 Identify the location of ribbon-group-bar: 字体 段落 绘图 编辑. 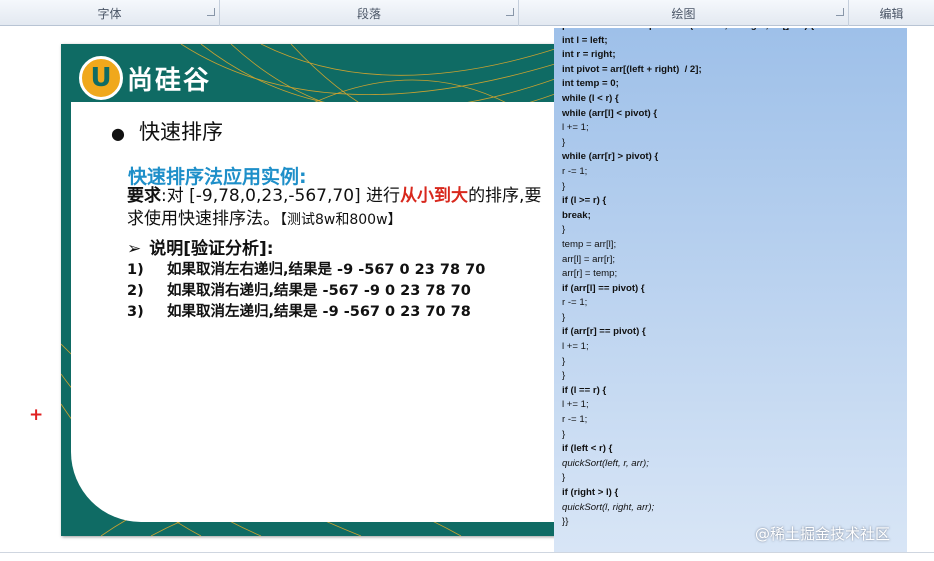
(467, 13).